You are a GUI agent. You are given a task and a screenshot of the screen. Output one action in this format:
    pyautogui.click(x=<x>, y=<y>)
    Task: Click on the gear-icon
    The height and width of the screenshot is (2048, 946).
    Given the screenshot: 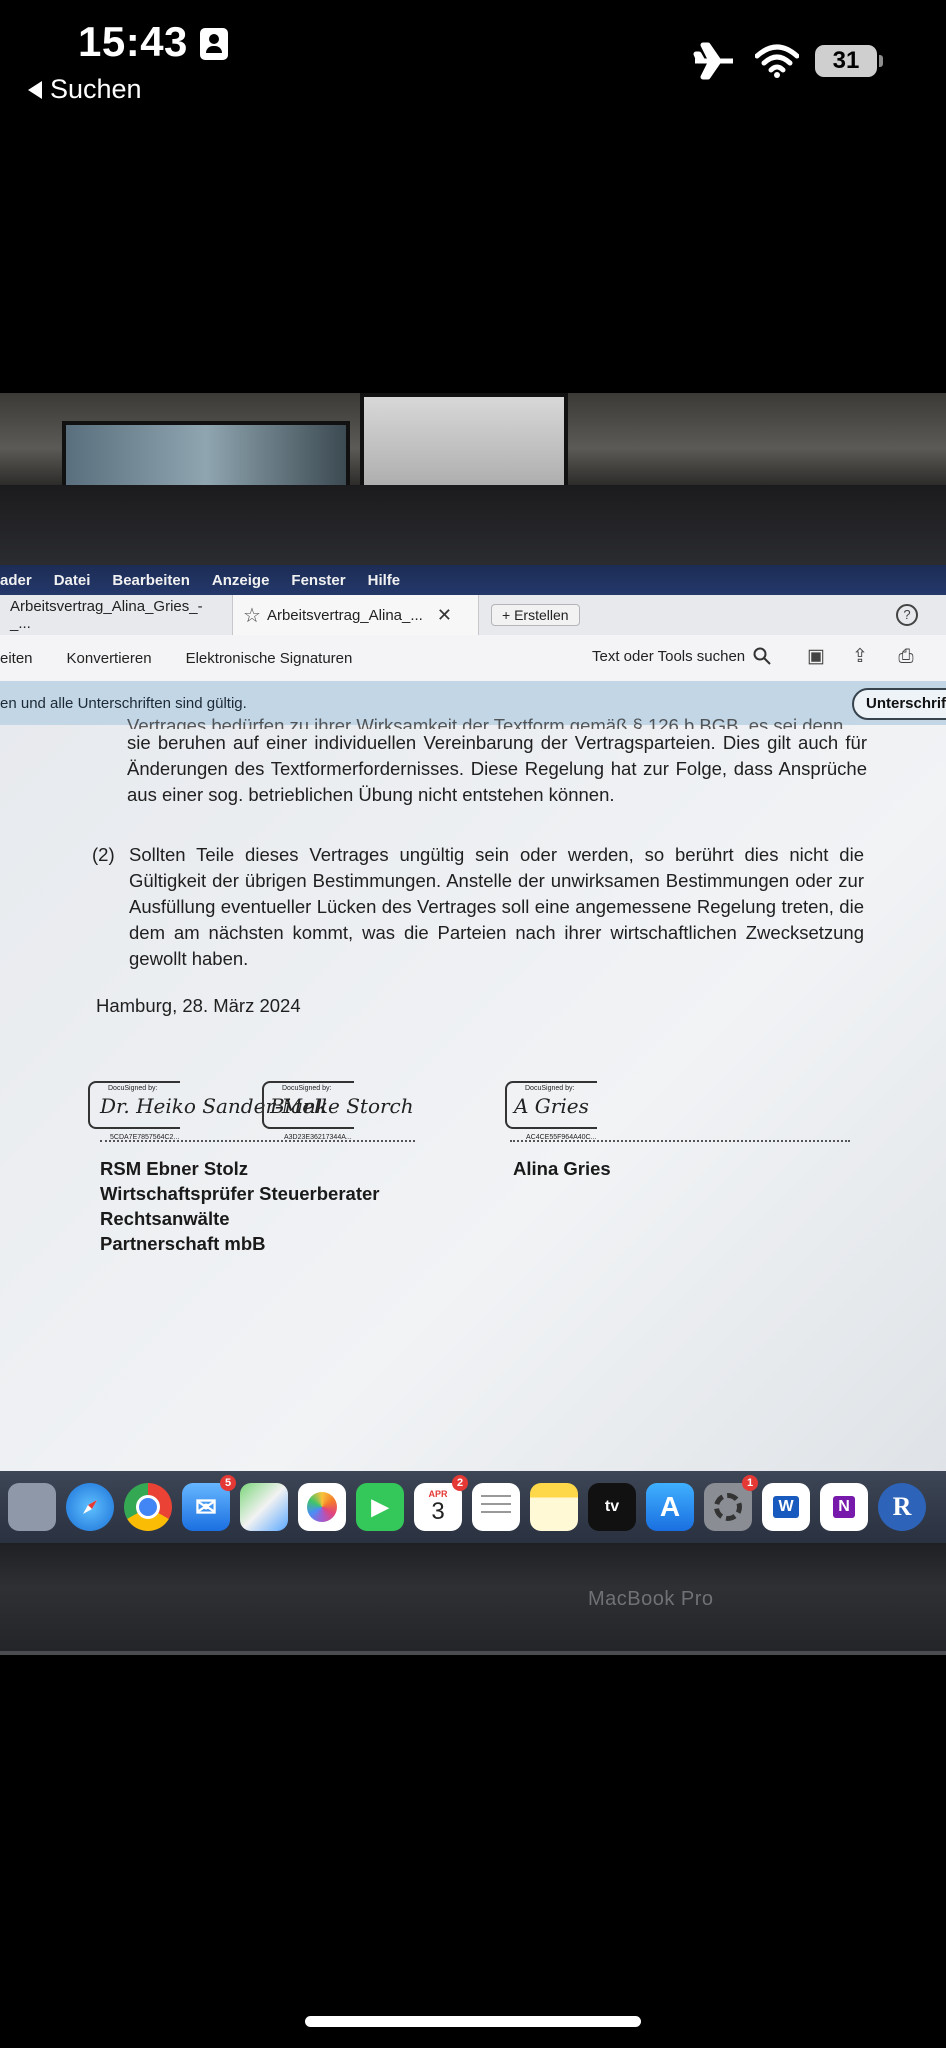 What is the action you would take?
    pyautogui.click(x=728, y=1507)
    